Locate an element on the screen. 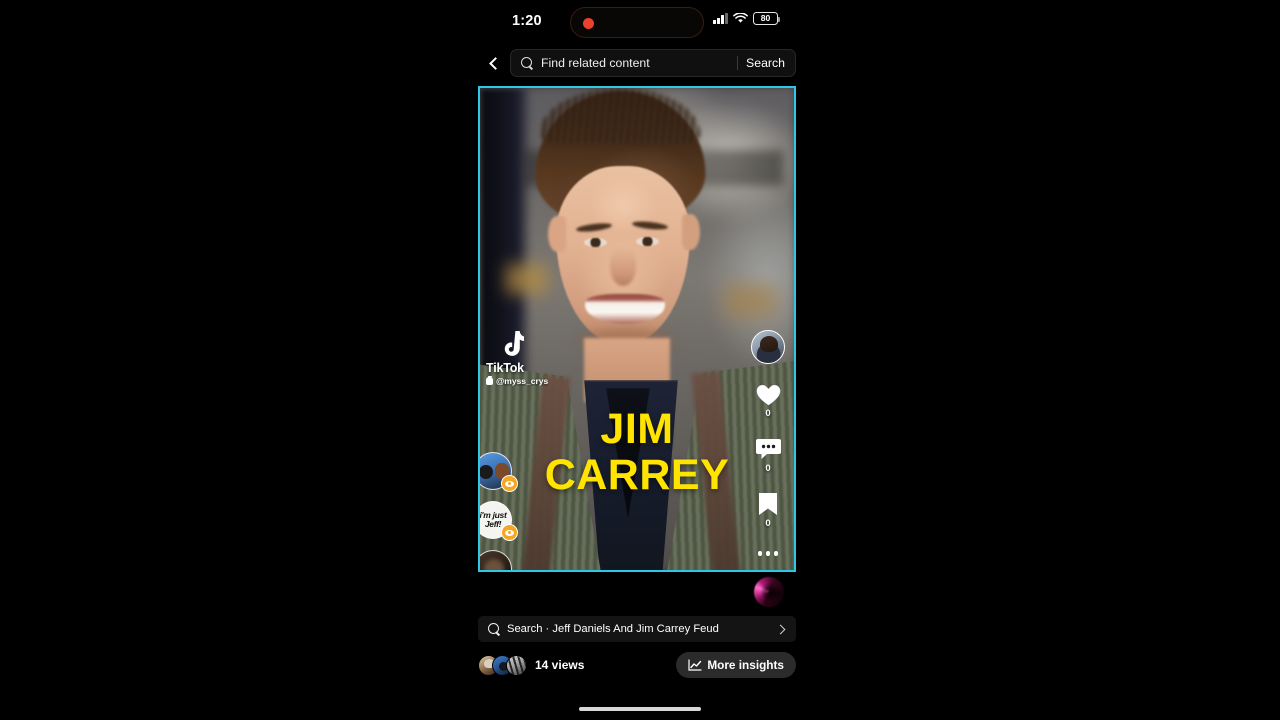  sticker-stack: i'm just Jeff! is located at coordinates (499, 511).